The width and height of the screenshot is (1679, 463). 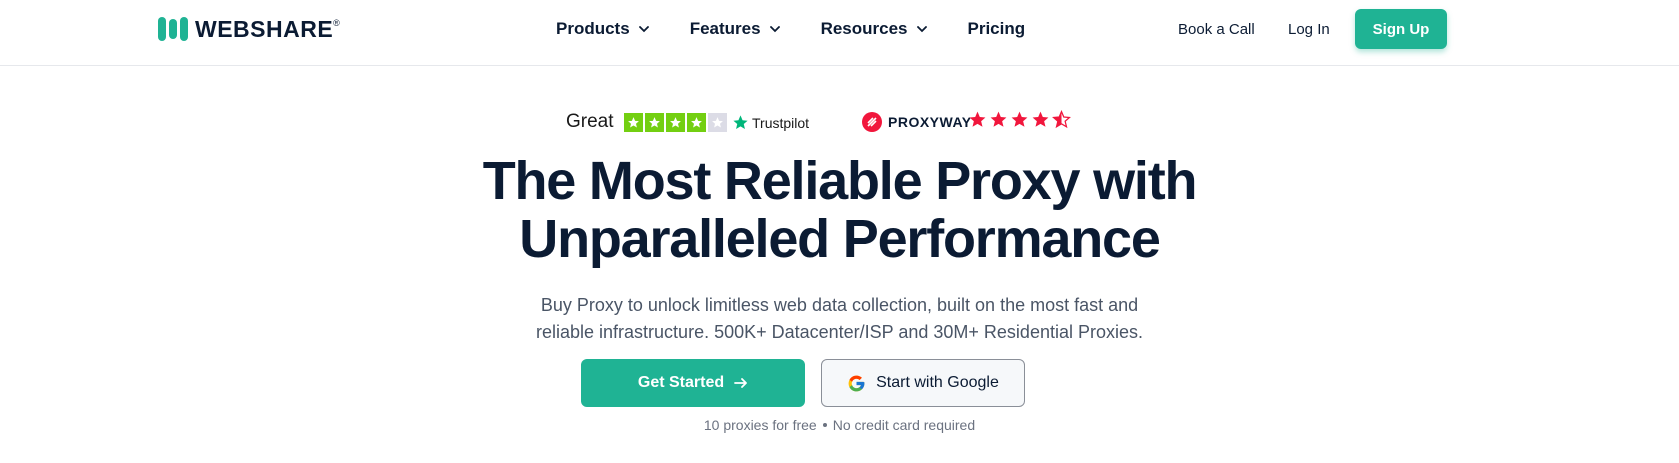 I want to click on get-started-button: Get Started, so click(x=693, y=383).